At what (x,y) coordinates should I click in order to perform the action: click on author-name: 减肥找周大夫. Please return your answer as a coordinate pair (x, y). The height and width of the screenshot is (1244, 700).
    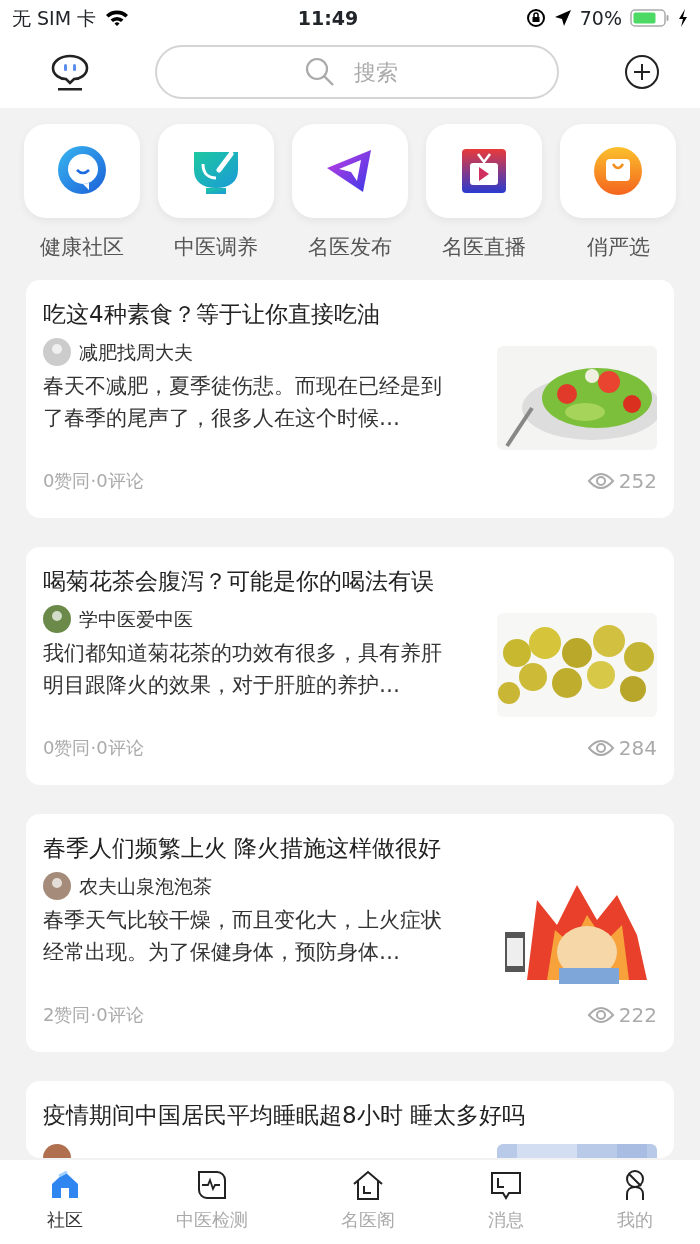
    Looking at the image, I should click on (136, 352).